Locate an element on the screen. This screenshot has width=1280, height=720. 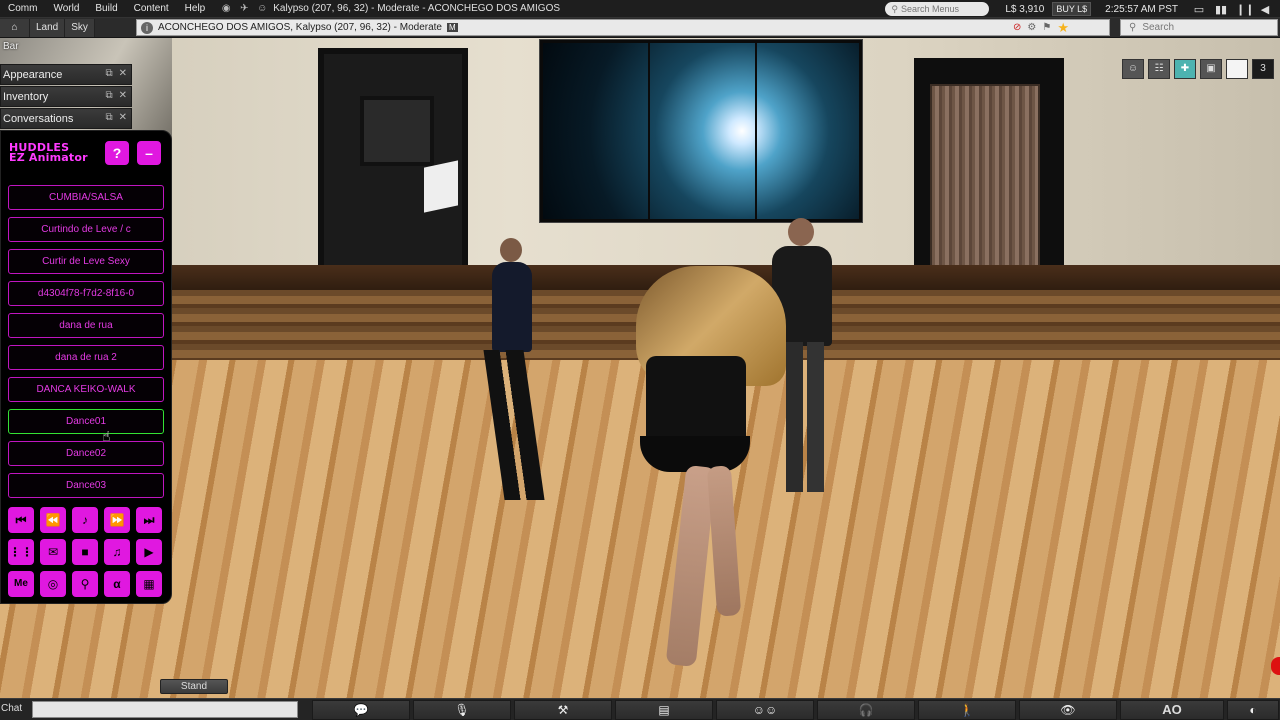
notification-indicator is located at coordinates (1275, 666).